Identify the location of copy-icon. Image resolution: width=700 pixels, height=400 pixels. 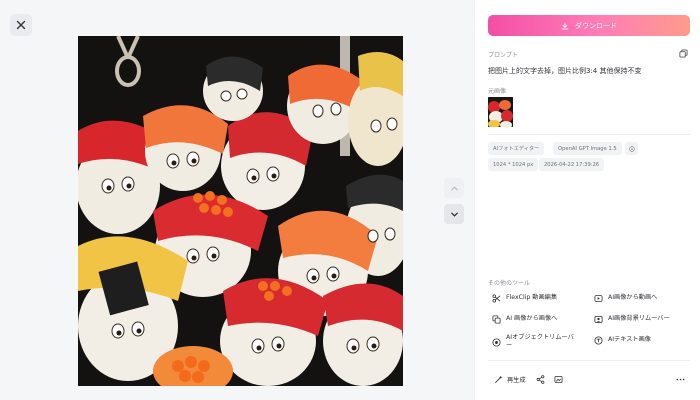
(683, 53).